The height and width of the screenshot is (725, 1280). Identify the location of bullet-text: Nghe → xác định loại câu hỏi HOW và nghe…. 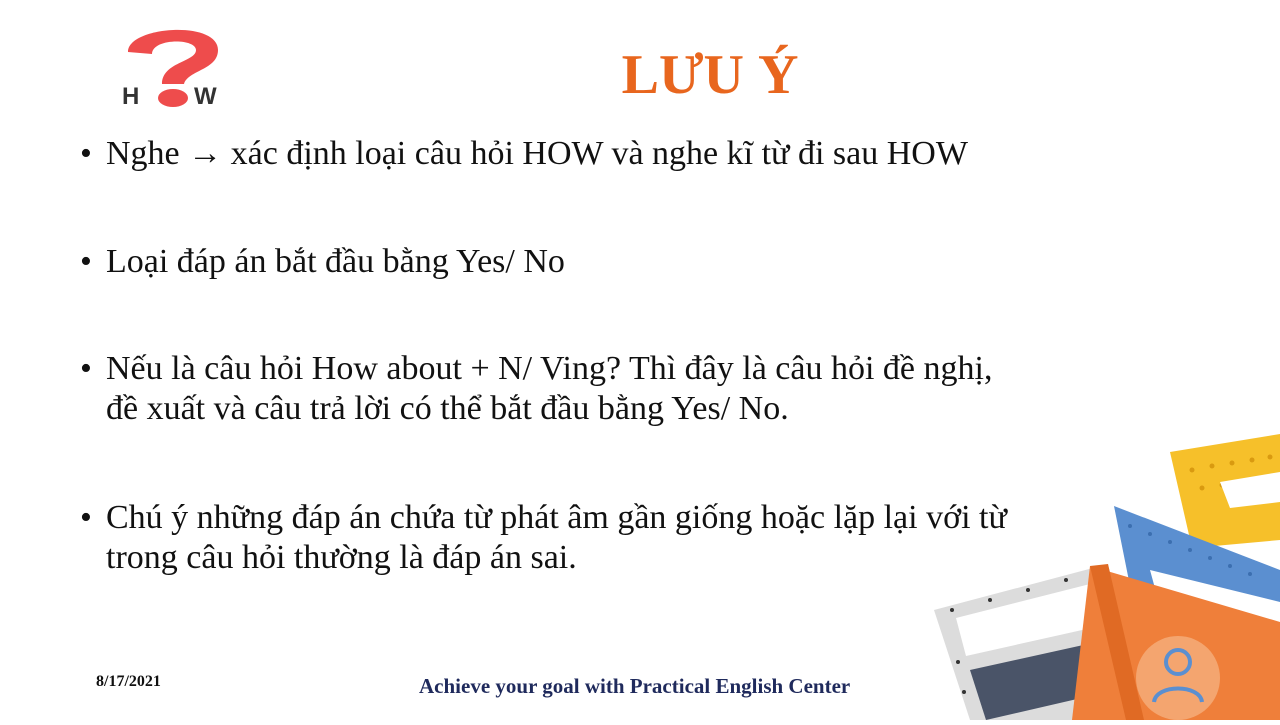
(537, 153).